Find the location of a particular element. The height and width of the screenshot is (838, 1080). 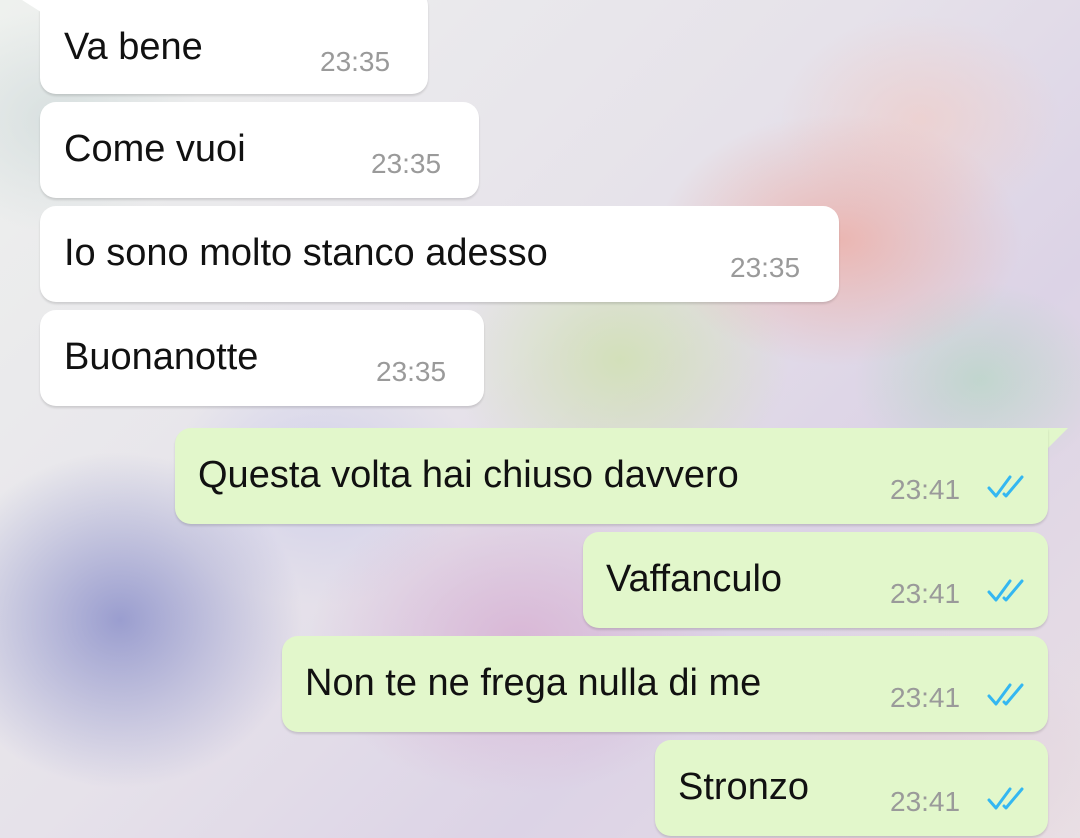

incoming-message-bubble: Io sono molto stanco adesso 23:35 is located at coordinates (439, 254).